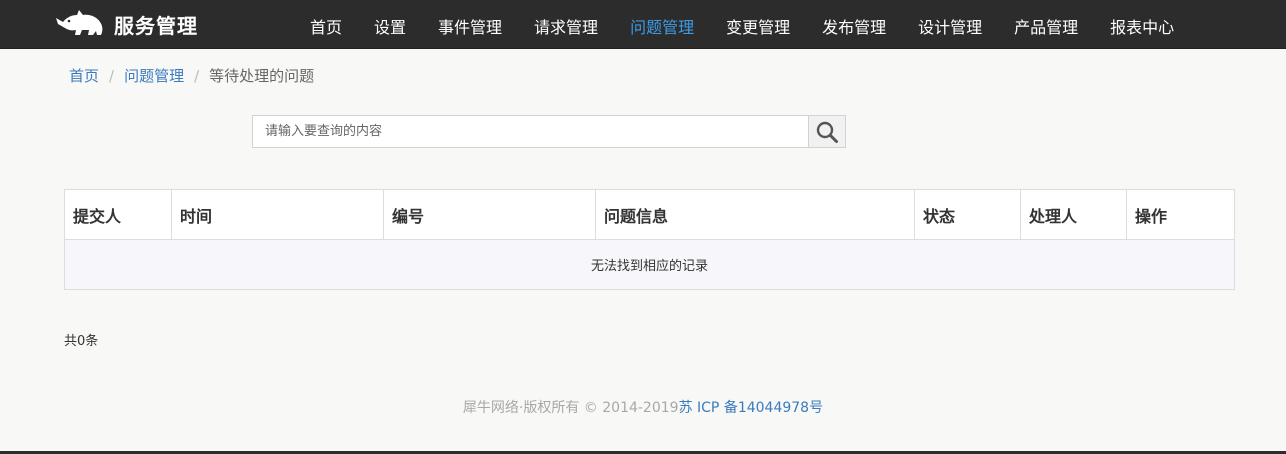 Image resolution: width=1286 pixels, height=454 pixels. I want to click on search-bar, so click(549, 131).